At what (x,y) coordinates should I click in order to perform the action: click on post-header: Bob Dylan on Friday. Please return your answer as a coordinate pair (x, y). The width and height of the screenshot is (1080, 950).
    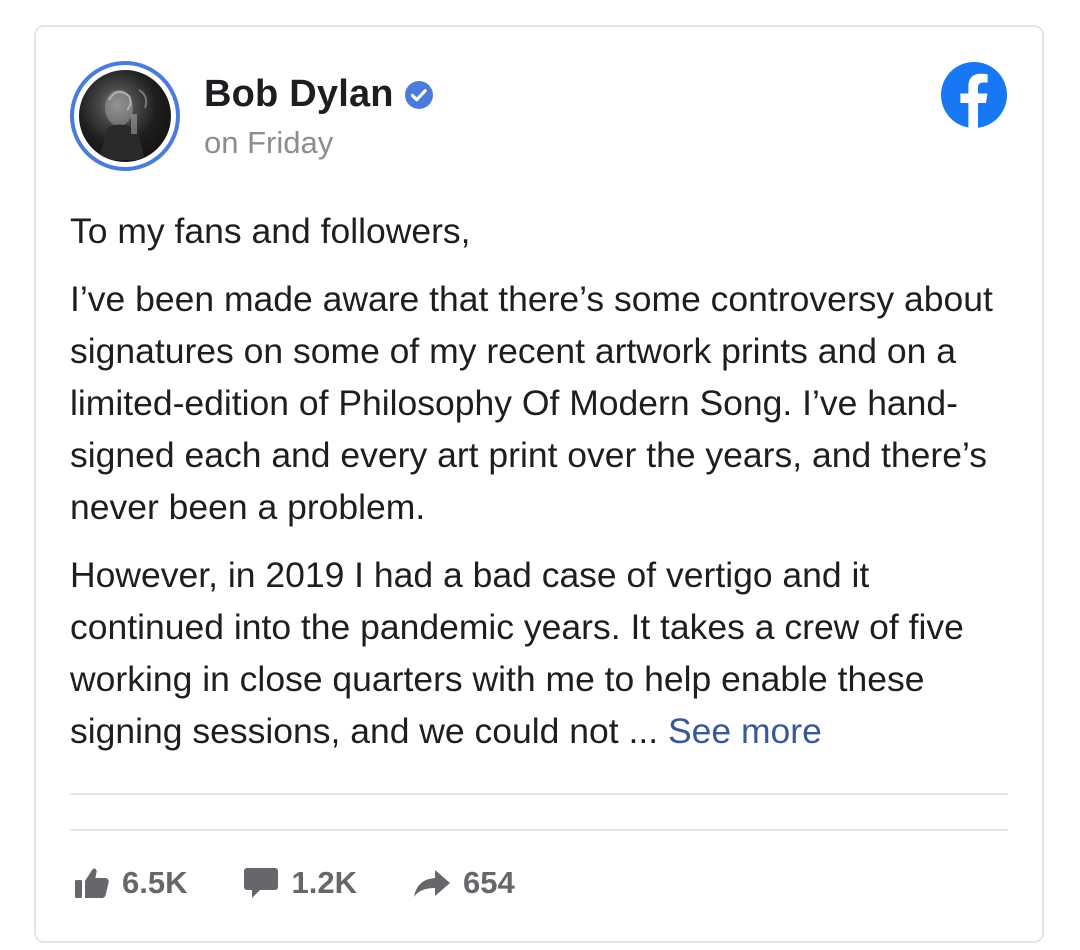
    Looking at the image, I should click on (539, 116).